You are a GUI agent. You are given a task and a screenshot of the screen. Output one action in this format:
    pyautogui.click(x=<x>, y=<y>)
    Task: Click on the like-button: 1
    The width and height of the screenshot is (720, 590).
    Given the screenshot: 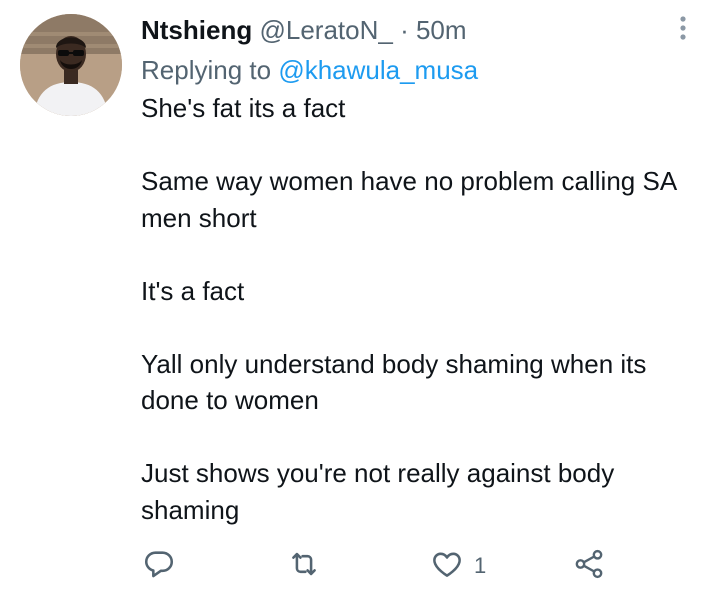 What is the action you would take?
    pyautogui.click(x=458, y=566)
    